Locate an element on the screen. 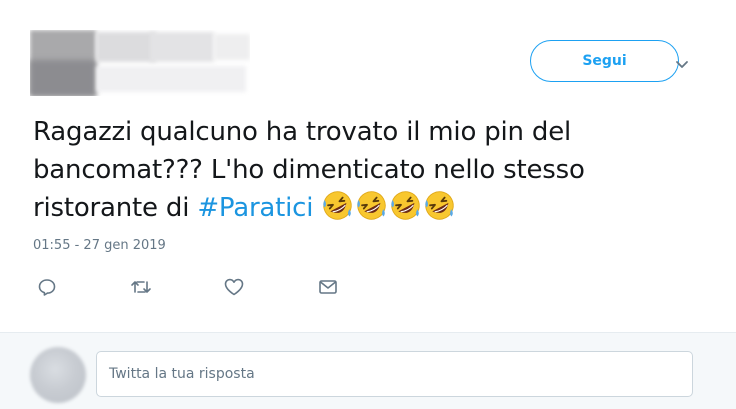  reply-input: Twitta la tua risposta is located at coordinates (394, 374).